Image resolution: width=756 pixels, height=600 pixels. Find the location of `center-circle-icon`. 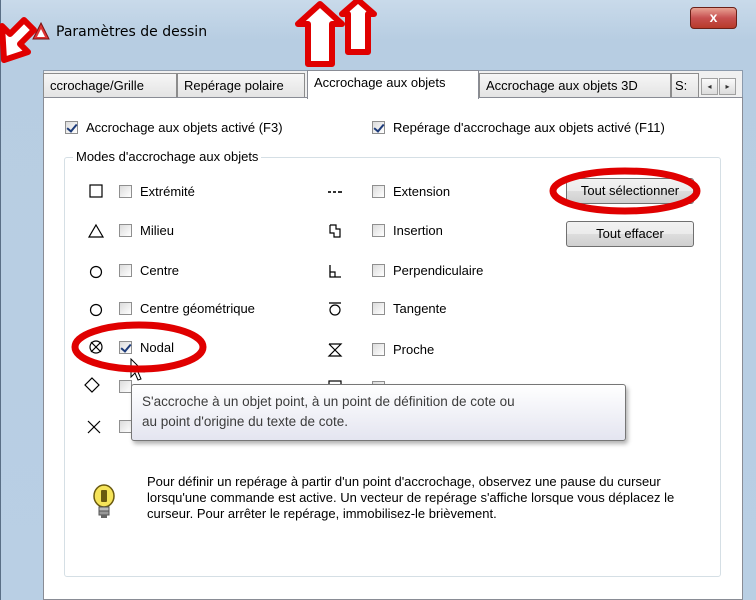

center-circle-icon is located at coordinates (96, 272).